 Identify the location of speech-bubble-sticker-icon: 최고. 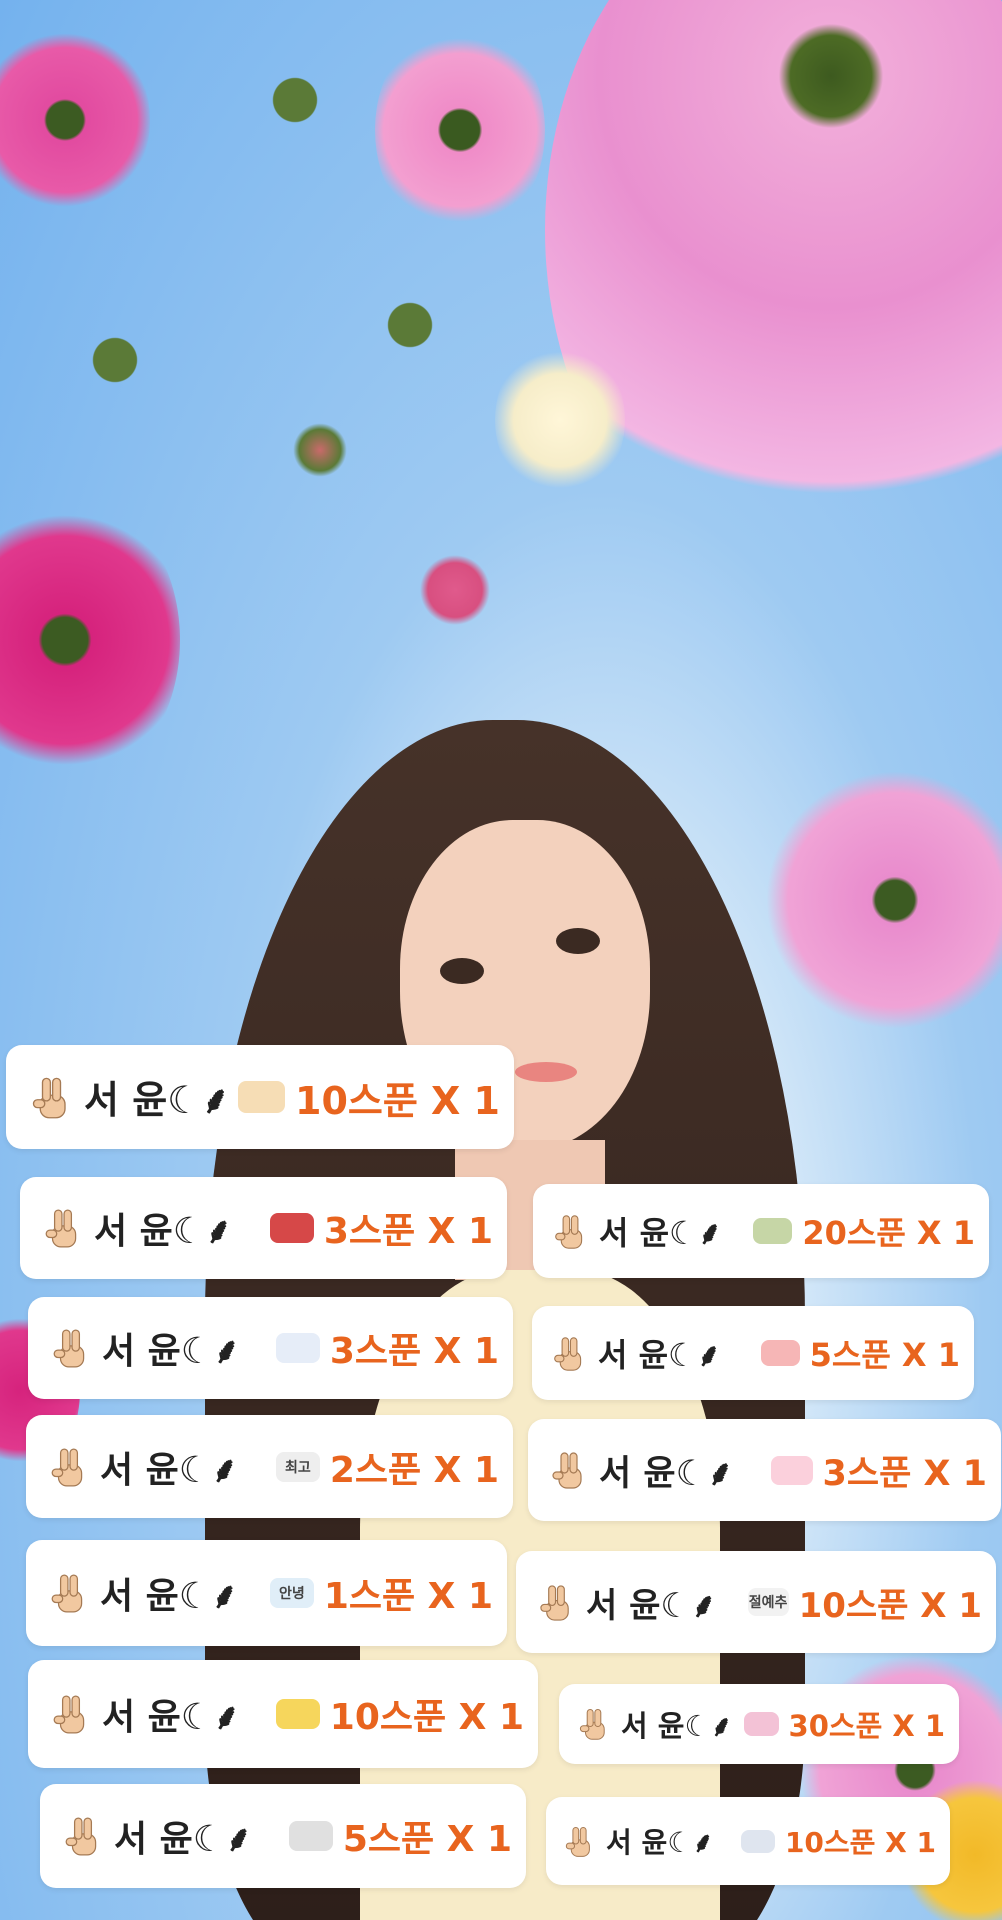
(297, 1466).